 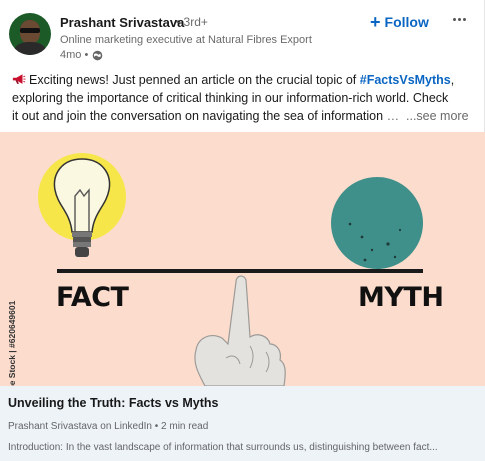 What do you see at coordinates (375, 22) in the screenshot?
I see `plus-icon: +` at bounding box center [375, 22].